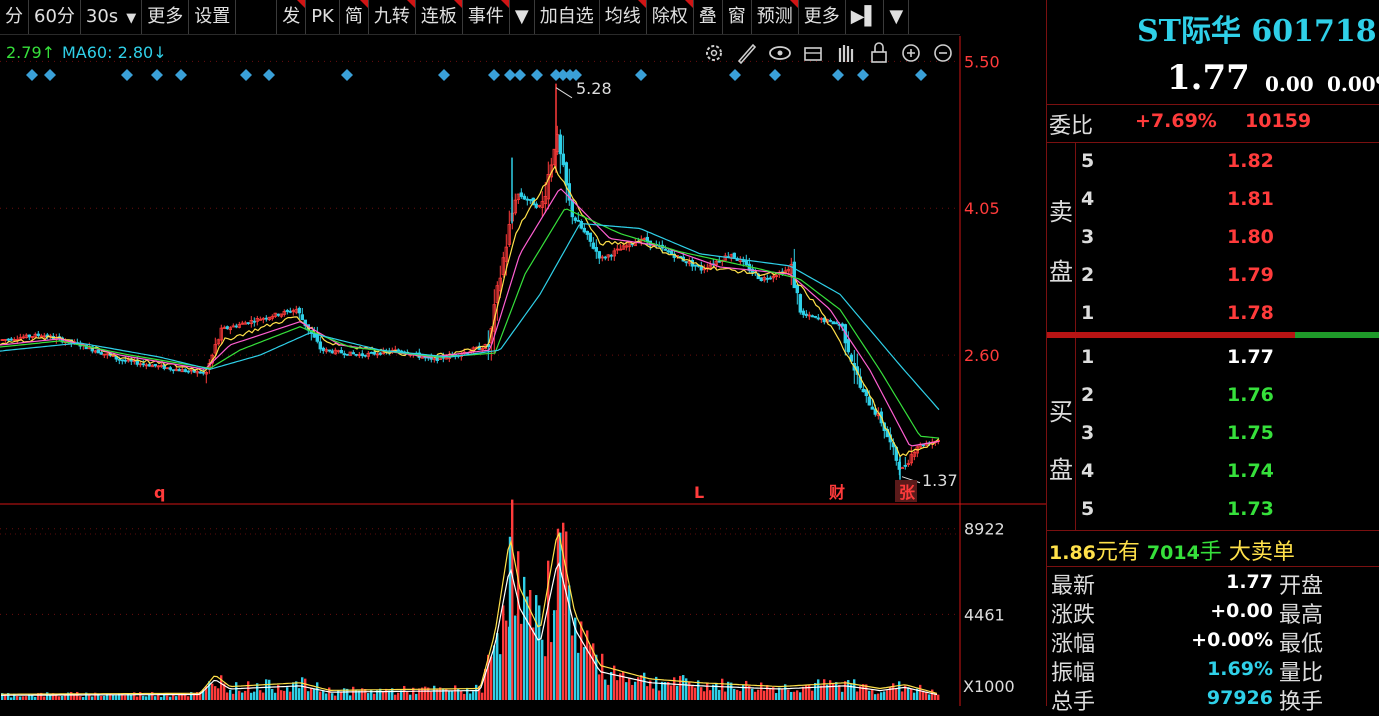 This screenshot has height=716, width=1379. Describe the element at coordinates (1073, 615) in the screenshot. I see `stat-label: 涨跌` at that location.